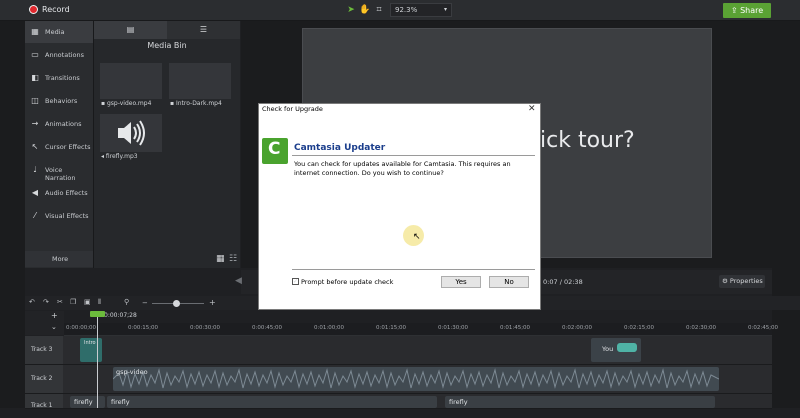 Image resolution: width=800 pixels, height=418 pixels. What do you see at coordinates (267, 328) in the screenshot?
I see `ruler-tick: 0:00:45;00` at bounding box center [267, 328].